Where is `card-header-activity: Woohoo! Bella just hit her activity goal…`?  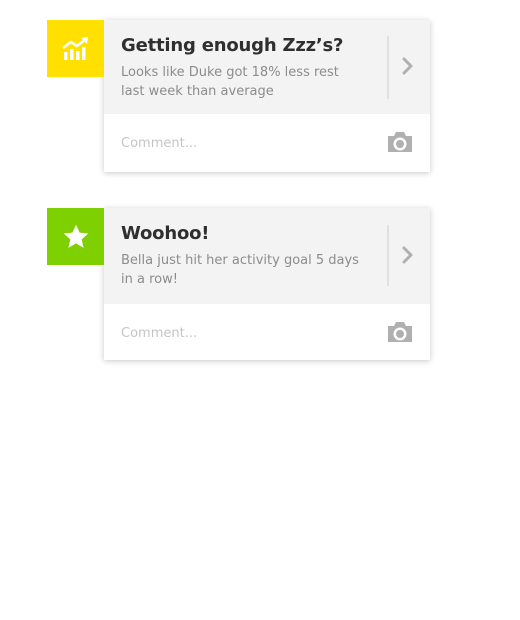
card-header-activity: Woohoo! Bella just hit her activity goal… is located at coordinates (267, 256).